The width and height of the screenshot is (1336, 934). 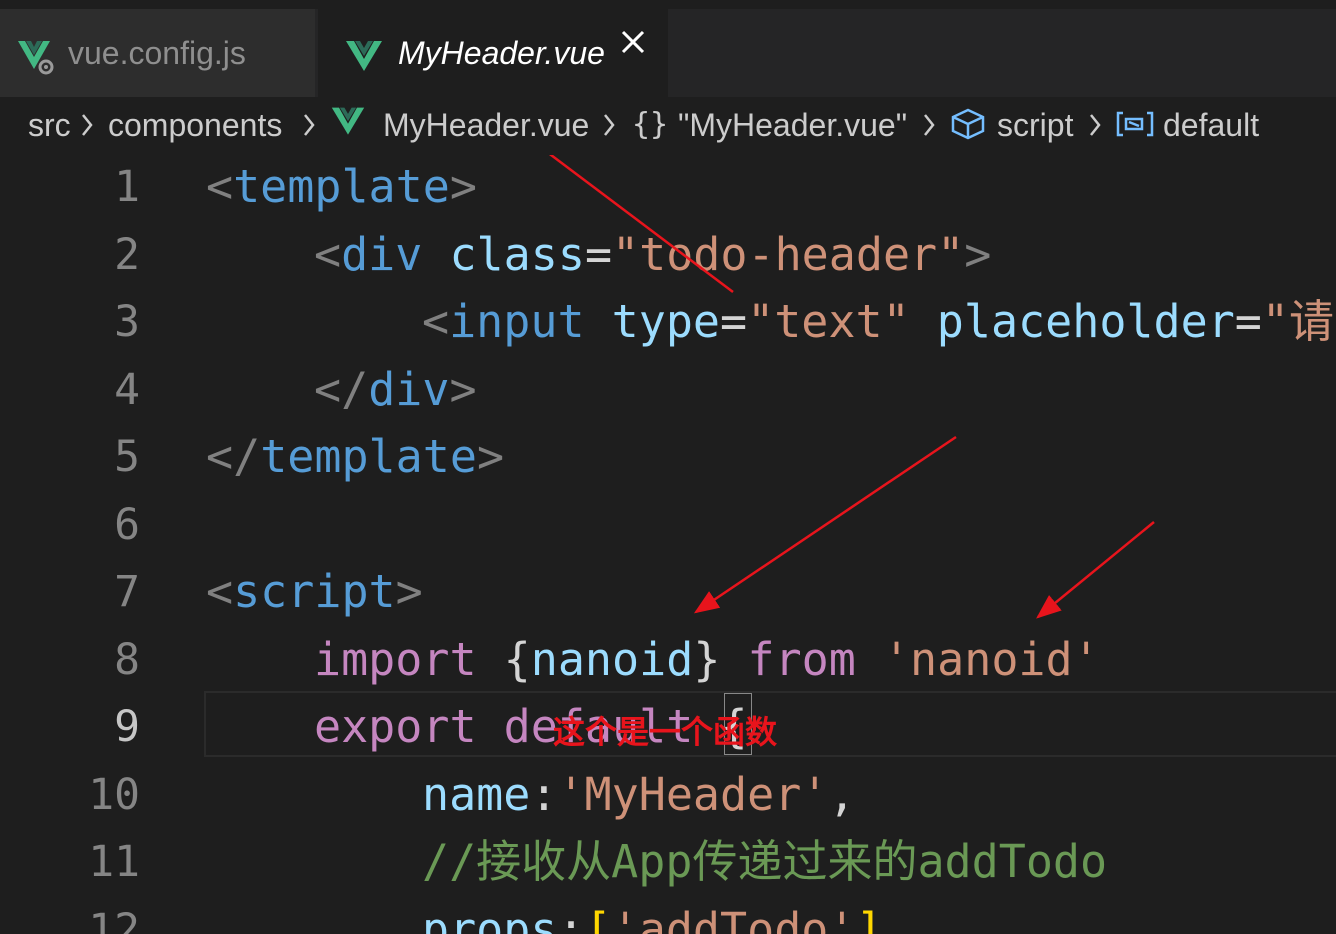 What do you see at coordinates (968, 126) in the screenshot?
I see `cube-icon` at bounding box center [968, 126].